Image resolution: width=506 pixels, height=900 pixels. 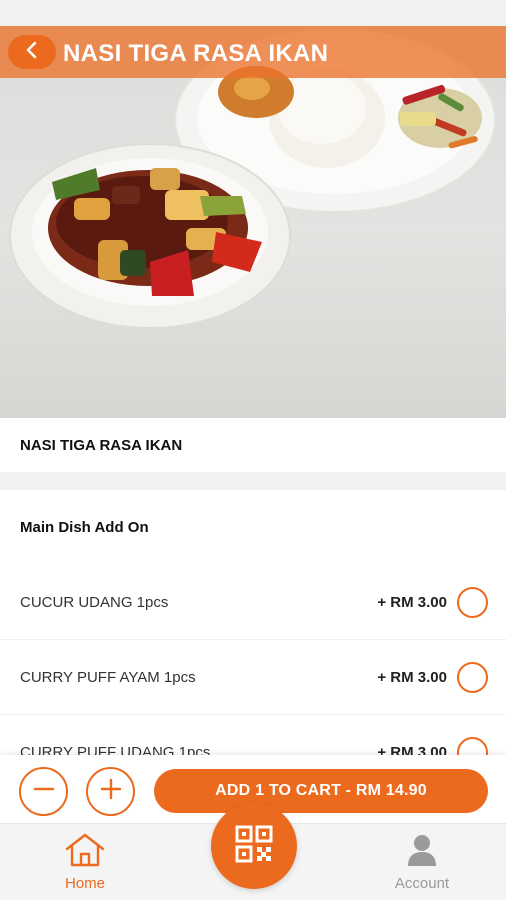 I want to click on addon-row: CURRY PUFF UDANG 1pcs + RM 3.00, so click(x=253, y=737).